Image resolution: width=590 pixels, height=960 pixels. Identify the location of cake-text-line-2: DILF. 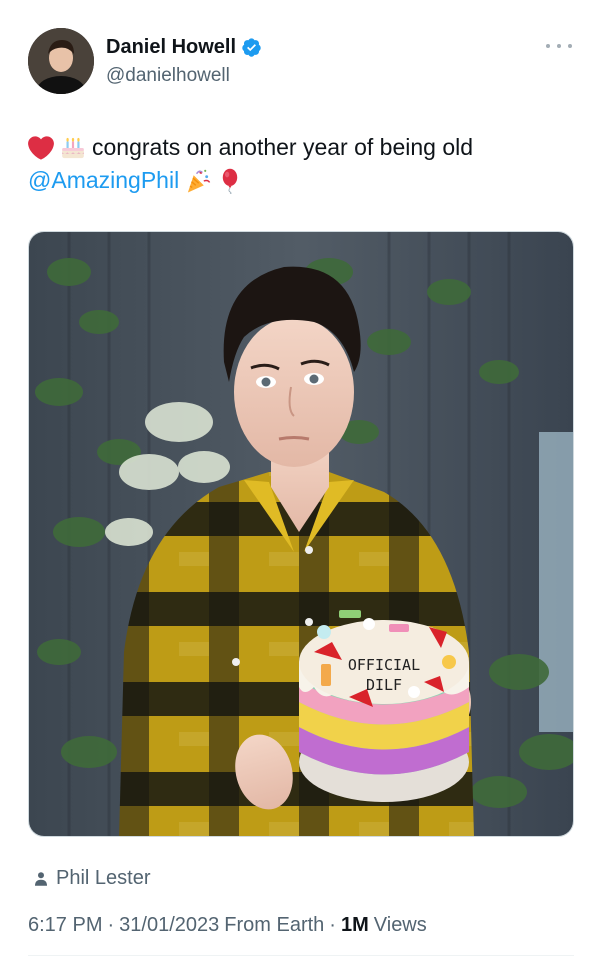
(384, 685).